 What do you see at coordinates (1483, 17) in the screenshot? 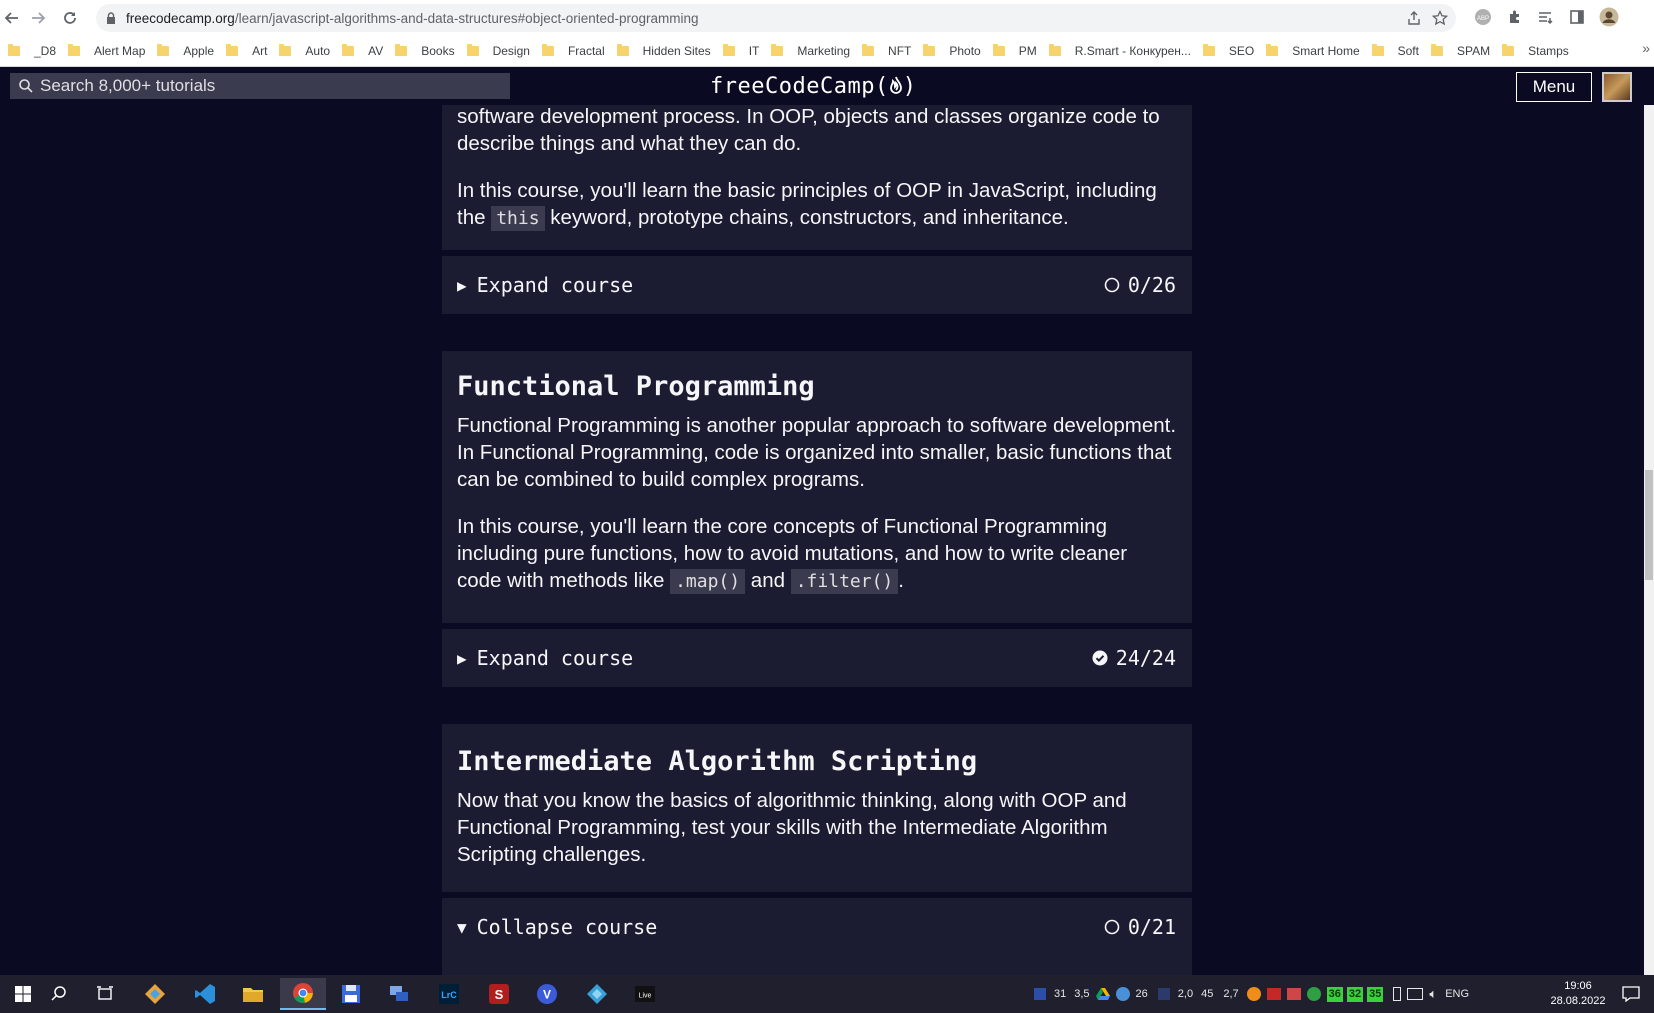
I see `adblock-extension-icon: ABP` at bounding box center [1483, 17].